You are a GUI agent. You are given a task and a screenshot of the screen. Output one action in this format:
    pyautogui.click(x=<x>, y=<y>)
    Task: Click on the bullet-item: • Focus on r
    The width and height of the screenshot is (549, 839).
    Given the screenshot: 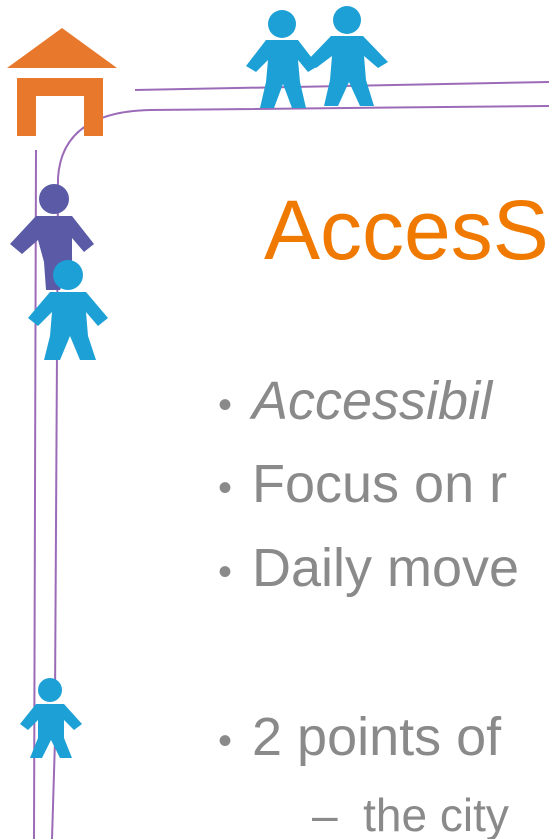 What is the action you would take?
    pyautogui.click(x=362, y=484)
    